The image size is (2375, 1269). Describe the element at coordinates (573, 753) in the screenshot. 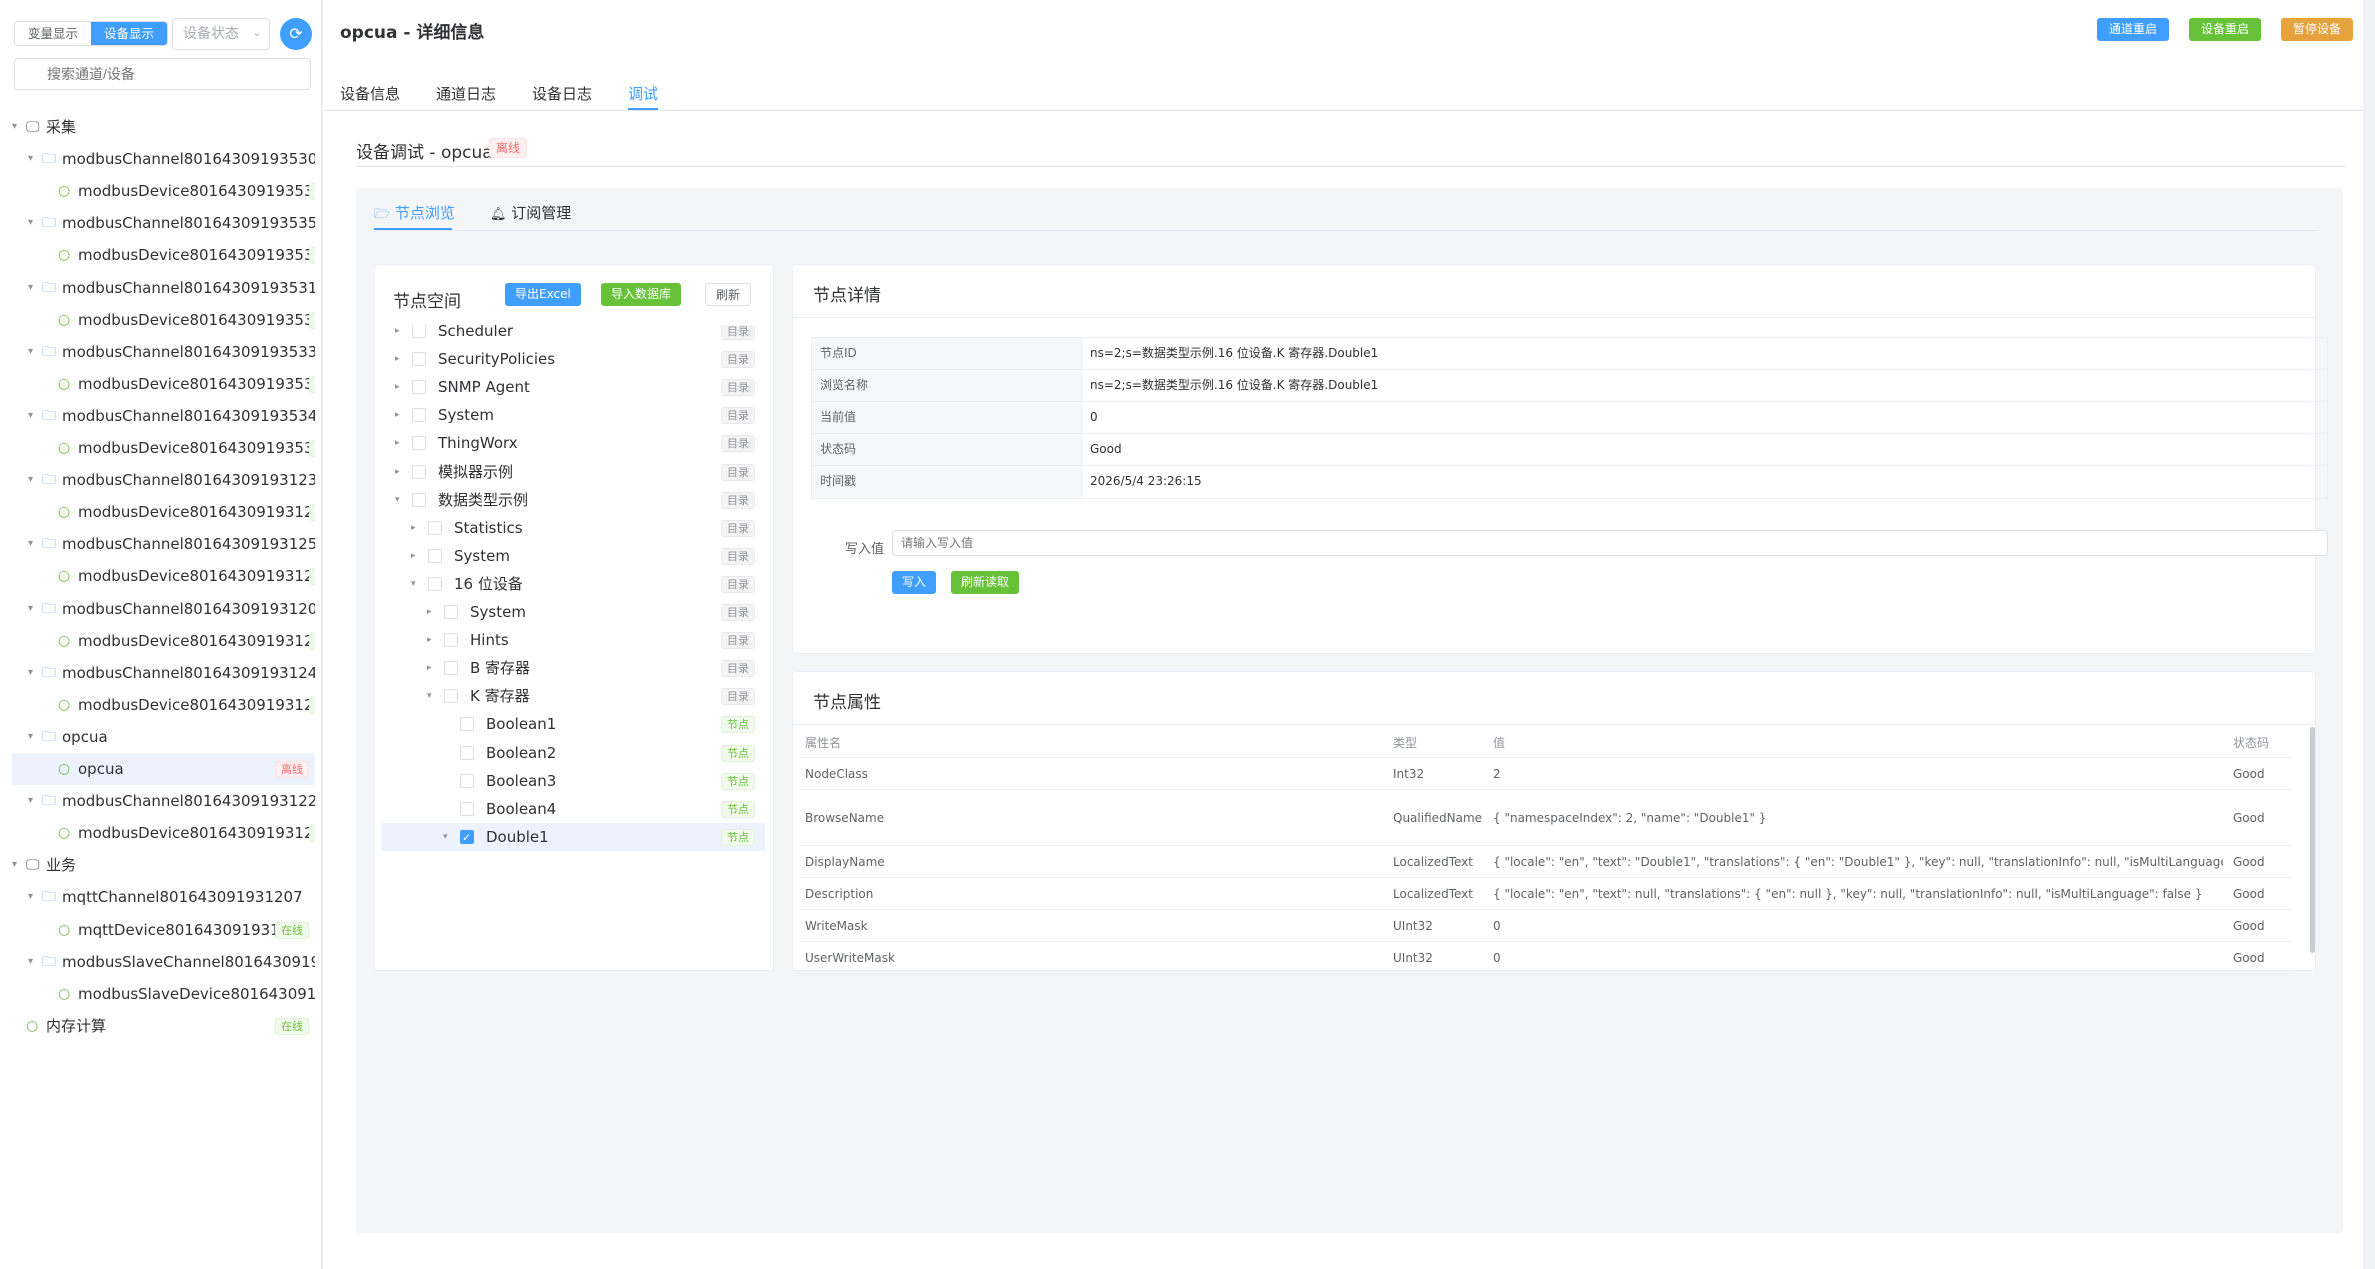

I see `node-leaf-row: Boolean2 节点` at that location.